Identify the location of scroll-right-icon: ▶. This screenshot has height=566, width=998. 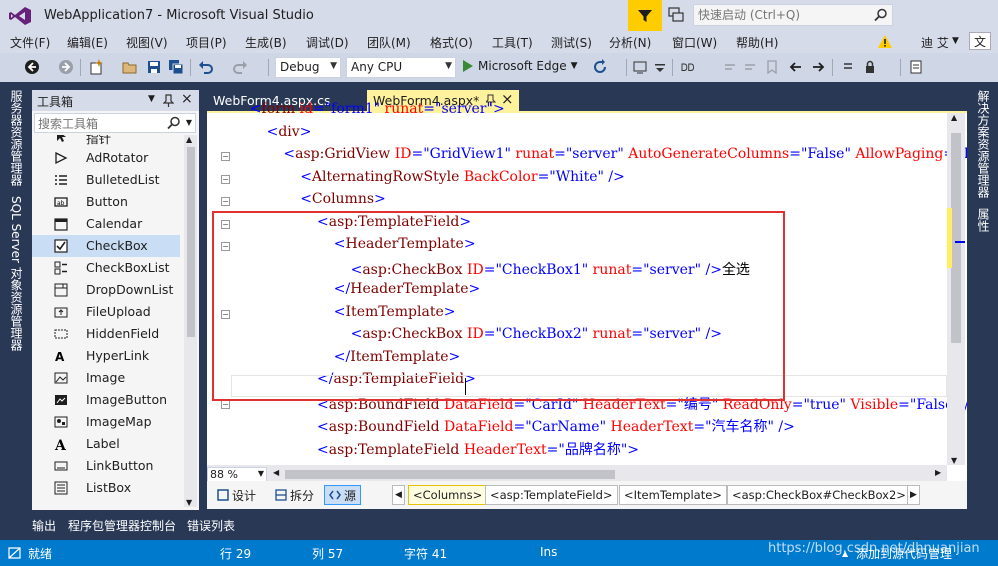
(938, 472).